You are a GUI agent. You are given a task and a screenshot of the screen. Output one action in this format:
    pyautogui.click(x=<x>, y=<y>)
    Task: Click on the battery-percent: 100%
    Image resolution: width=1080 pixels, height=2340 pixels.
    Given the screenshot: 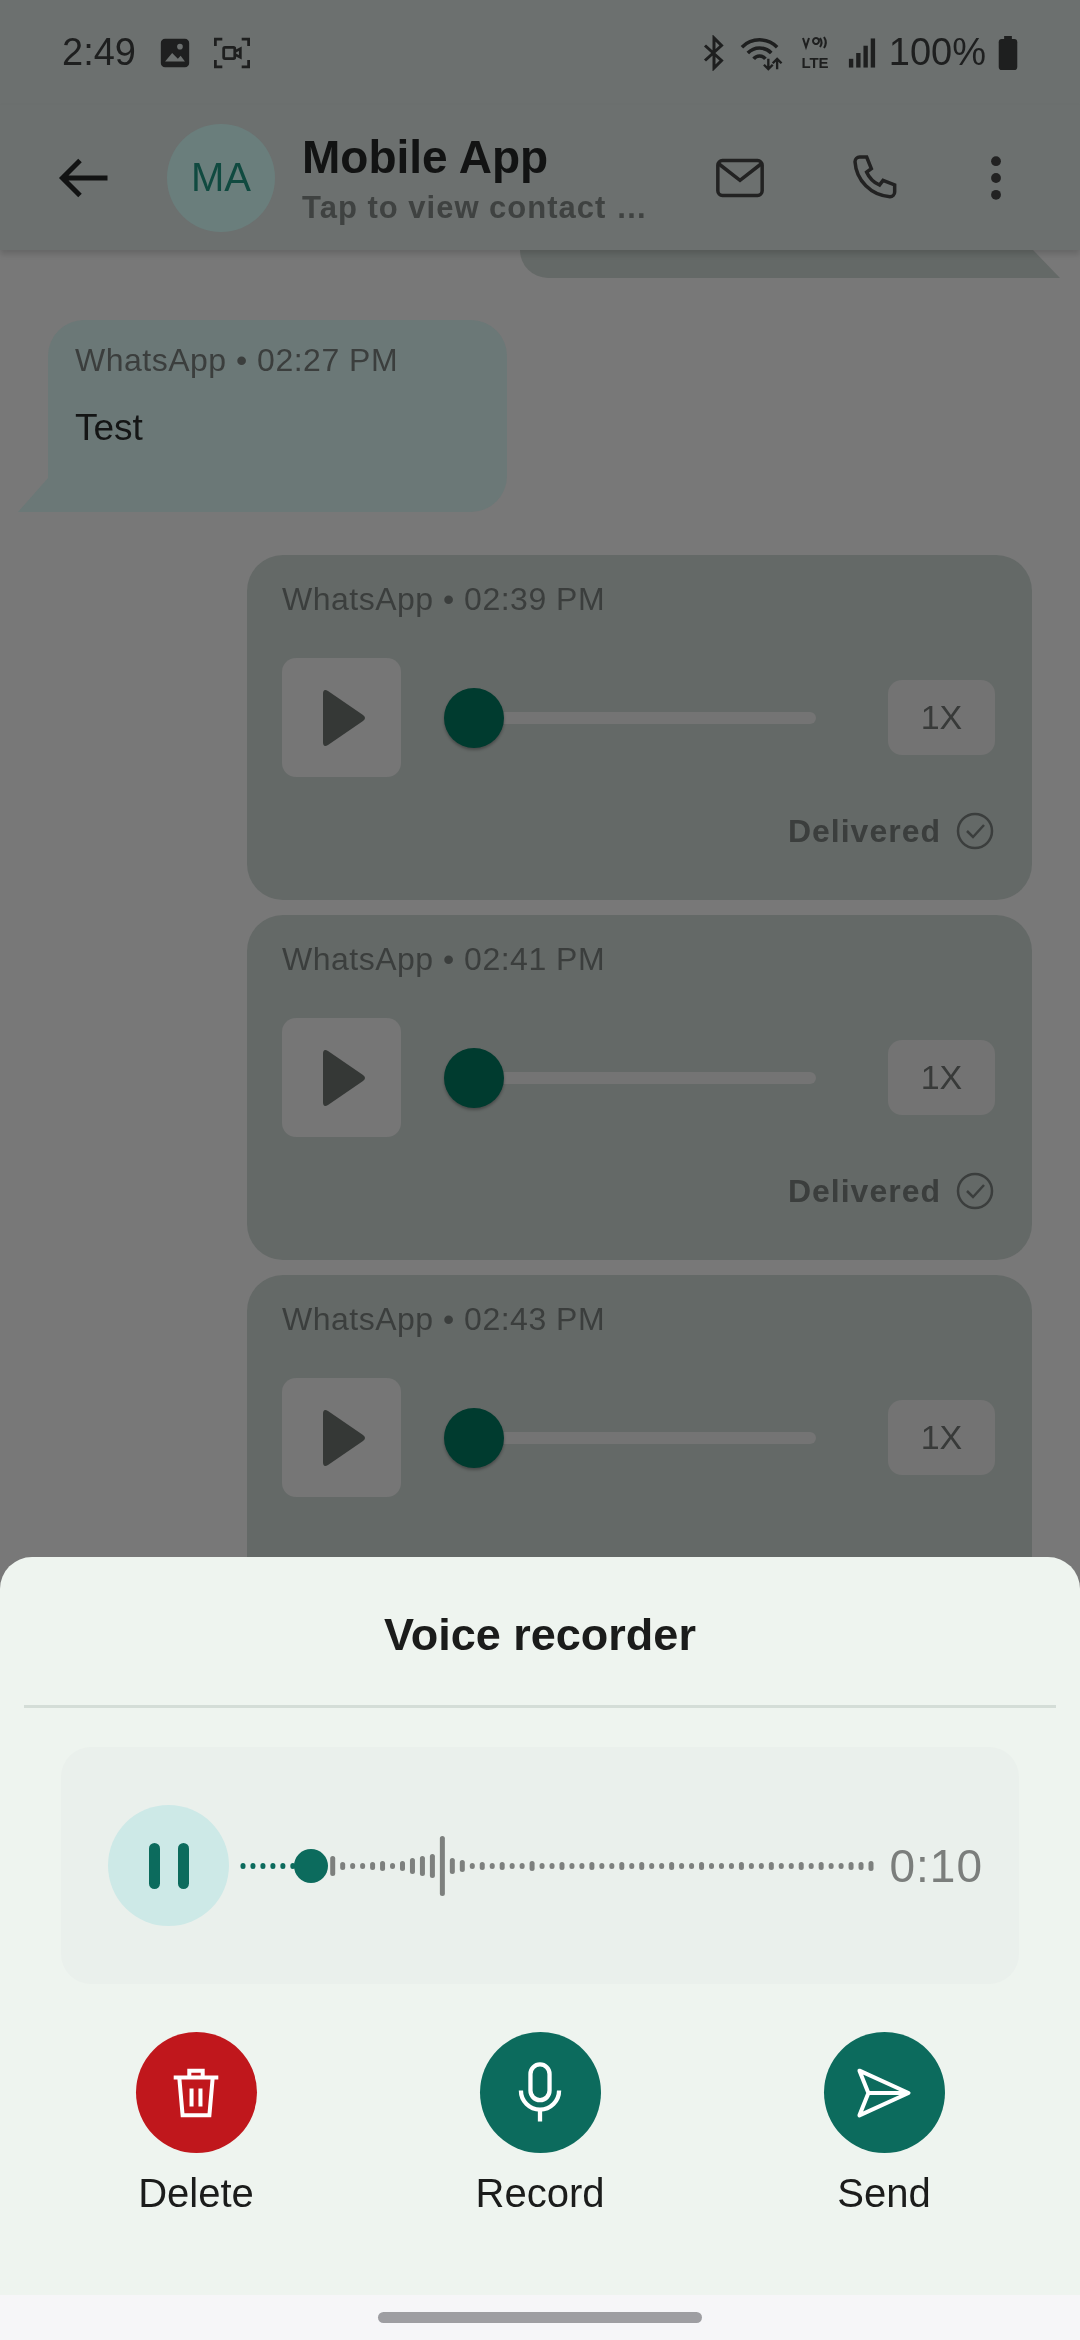 What is the action you would take?
    pyautogui.click(x=937, y=52)
    